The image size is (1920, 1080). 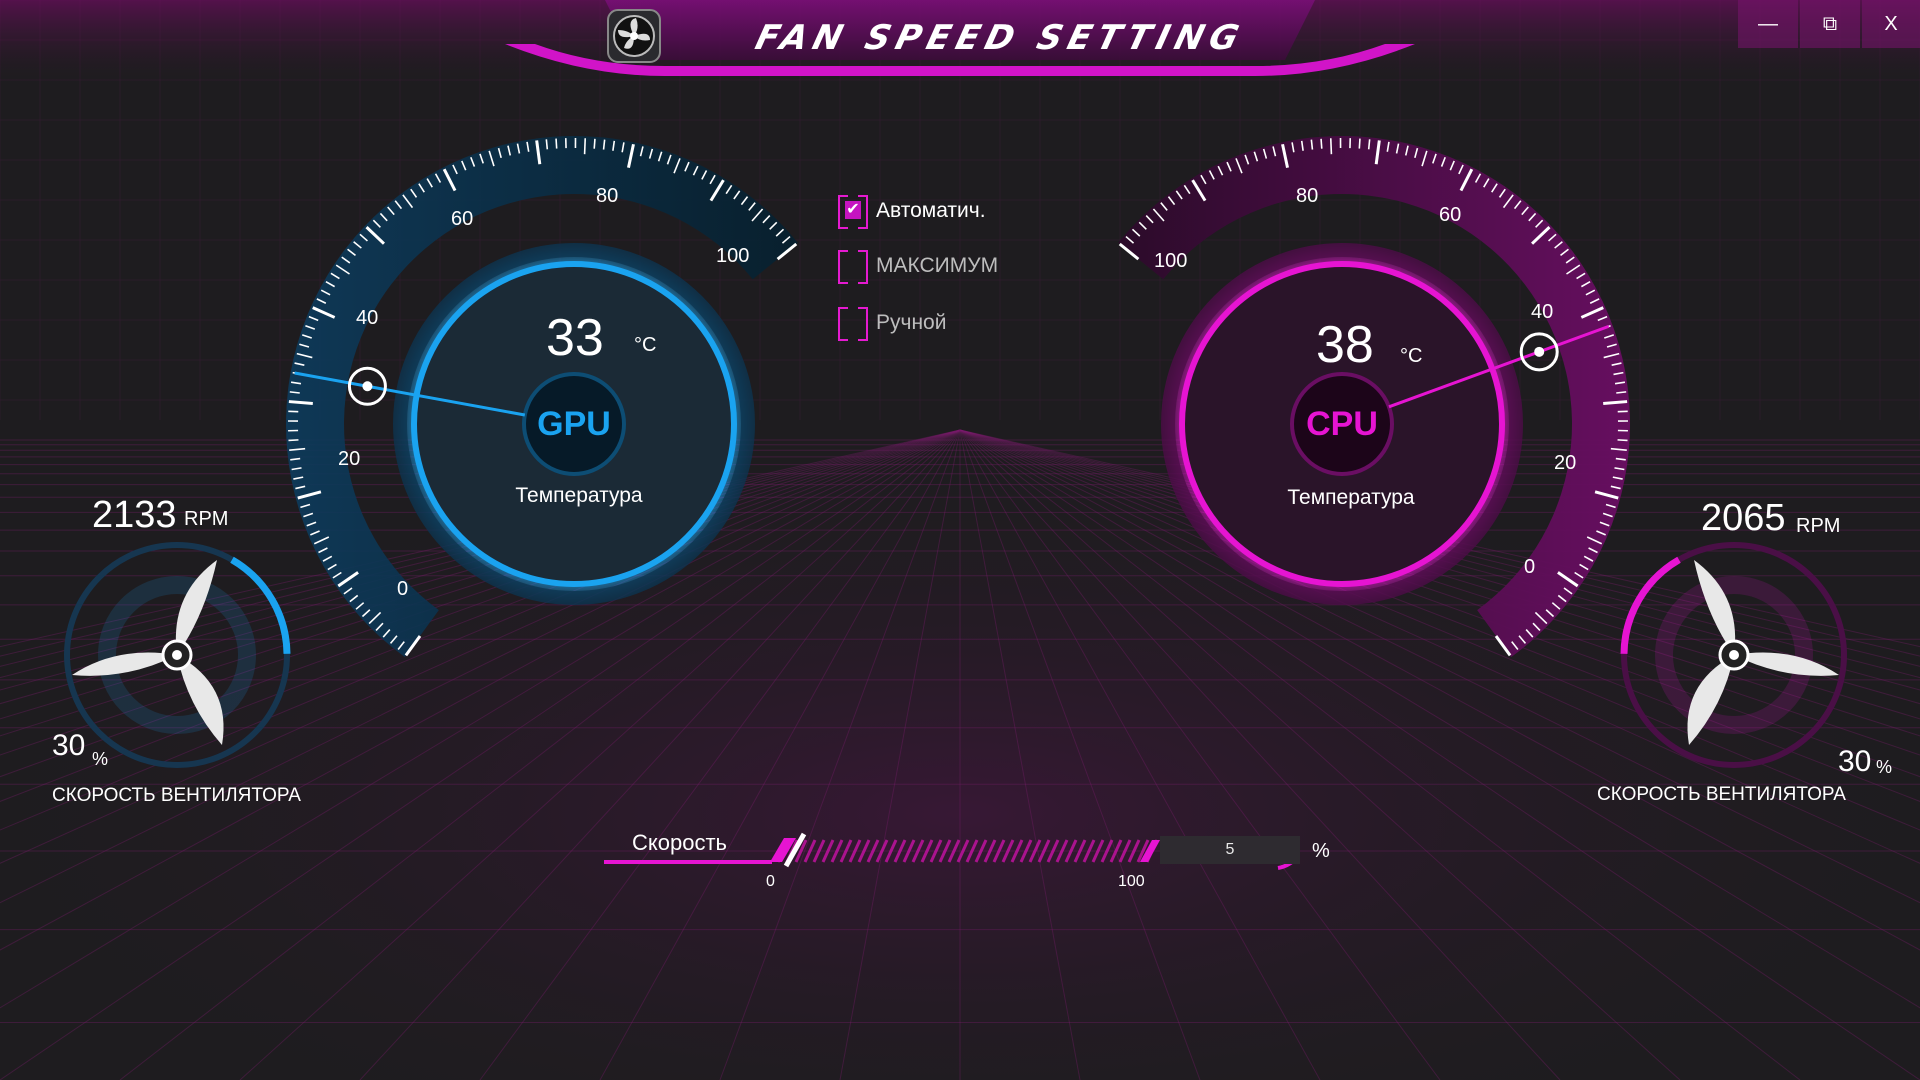 I want to click on cpu-fan-label: СКОРОСТЬ ВЕНТИЛЯТОРА, so click(x=1721, y=794).